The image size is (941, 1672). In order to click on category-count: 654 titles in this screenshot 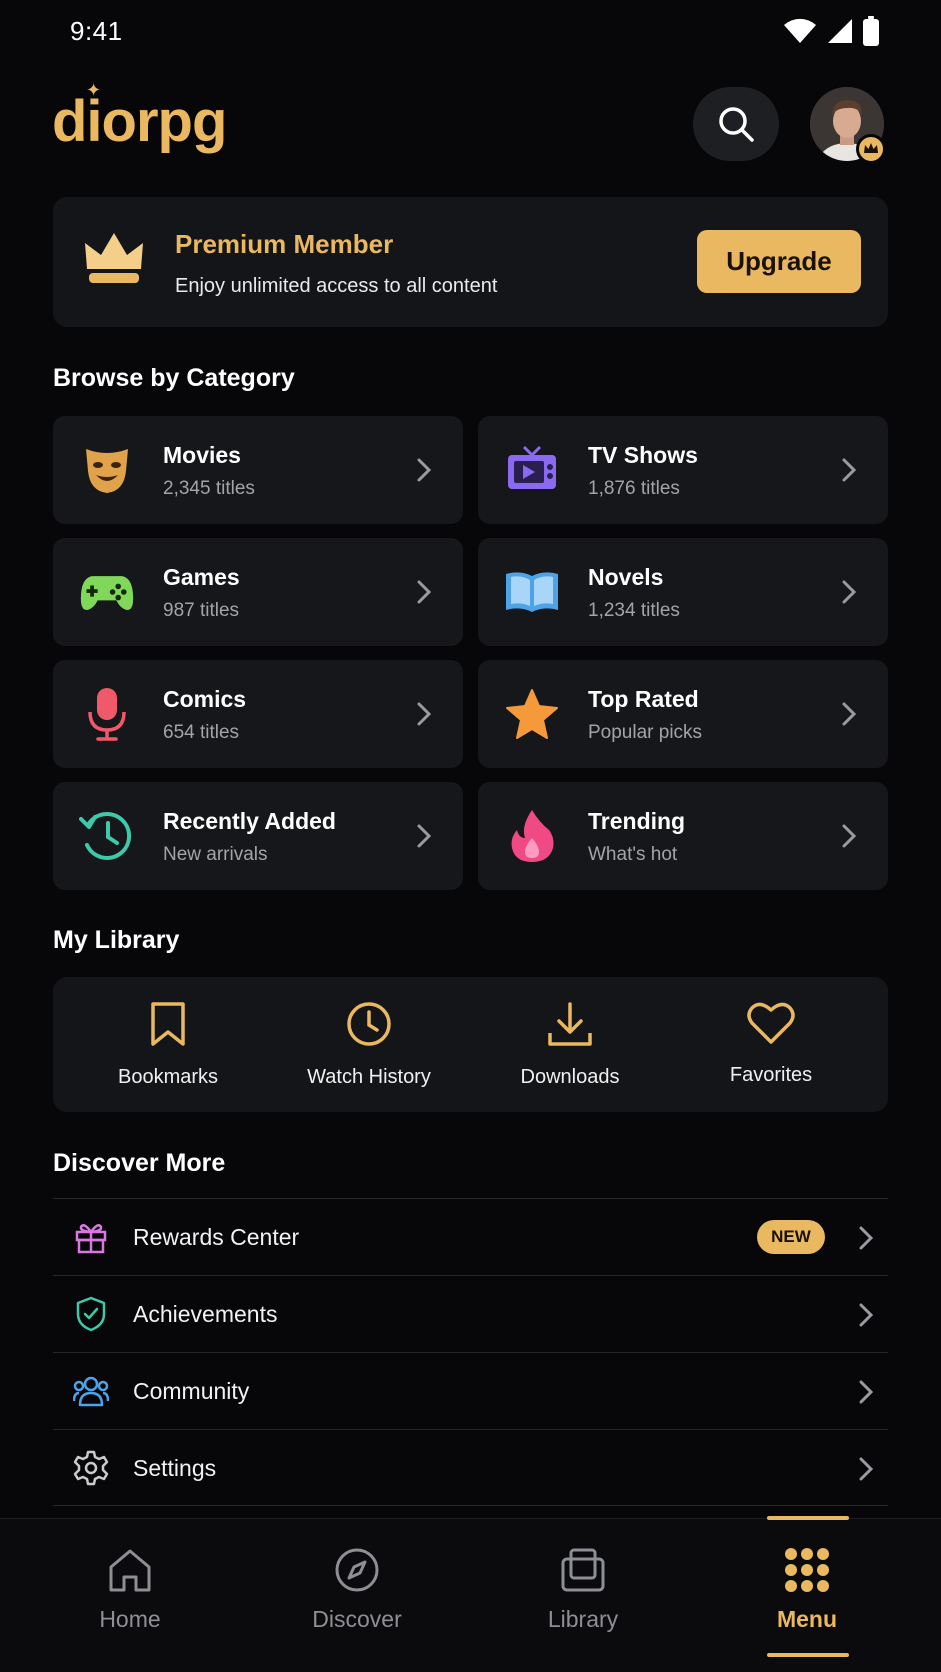, I will do `click(201, 732)`.